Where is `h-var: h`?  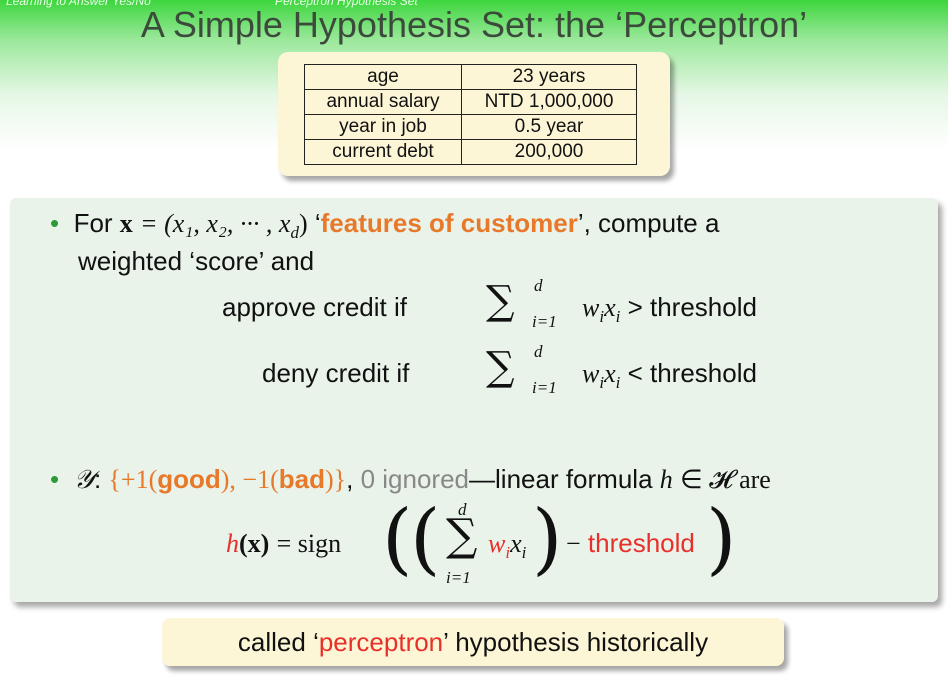
h-var: h is located at coordinates (666, 479).